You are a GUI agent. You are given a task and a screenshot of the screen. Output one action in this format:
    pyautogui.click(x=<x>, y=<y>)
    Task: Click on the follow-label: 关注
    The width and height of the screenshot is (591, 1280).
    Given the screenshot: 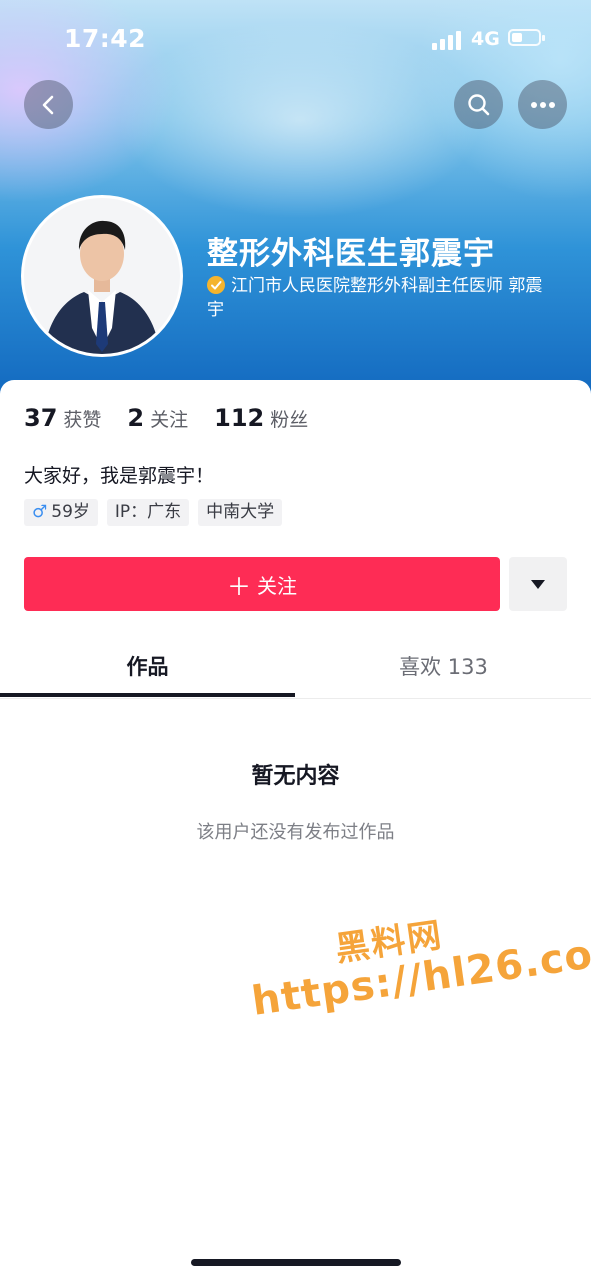 What is the action you would take?
    pyautogui.click(x=277, y=585)
    